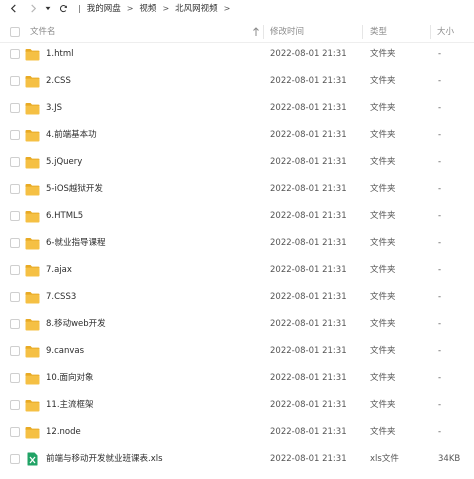  What do you see at coordinates (237, 270) in the screenshot?
I see `file-row: 7.ajax 2022-08-01 21:31 文件夹 -` at bounding box center [237, 270].